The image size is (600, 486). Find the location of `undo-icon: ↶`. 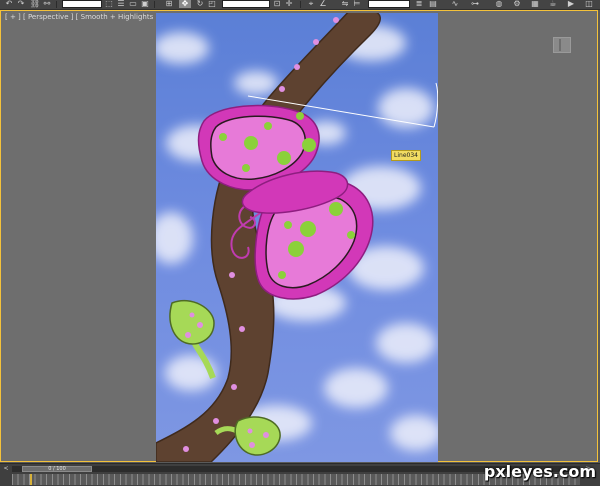

undo-icon: ↶ is located at coordinates (9, 4).